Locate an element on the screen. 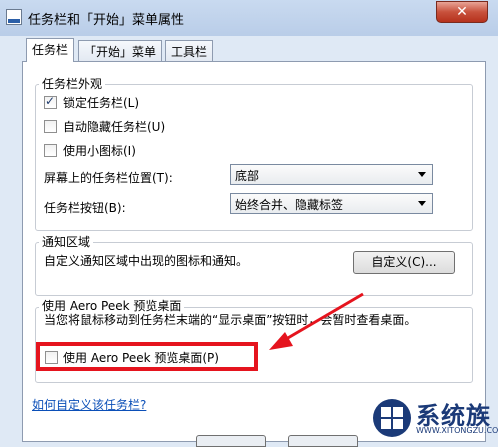 This screenshot has width=498, height=447. window-icon is located at coordinates (14, 17).